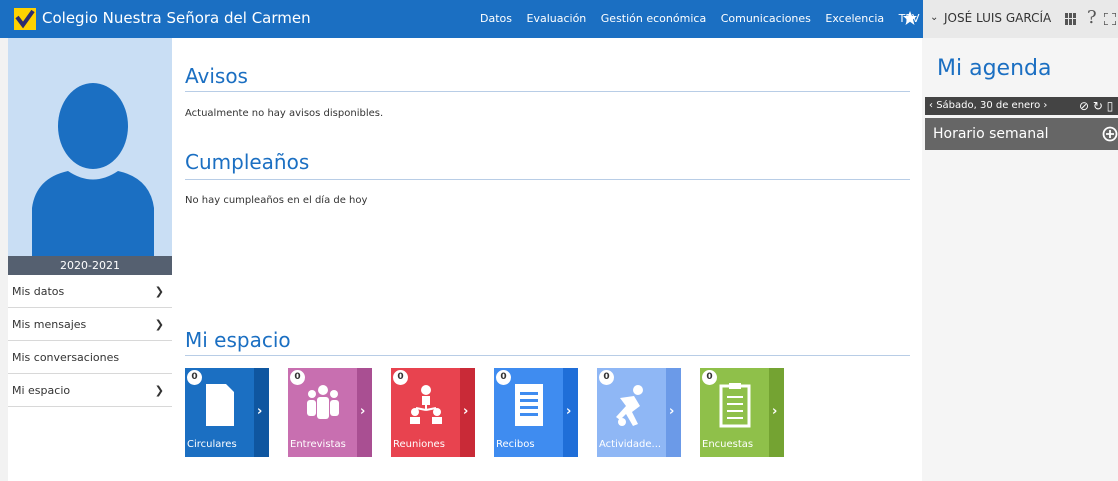 This screenshot has width=1118, height=481. Describe the element at coordinates (66, 357) in the screenshot. I see `sidebar-item-label: Mis conversaciones` at that location.